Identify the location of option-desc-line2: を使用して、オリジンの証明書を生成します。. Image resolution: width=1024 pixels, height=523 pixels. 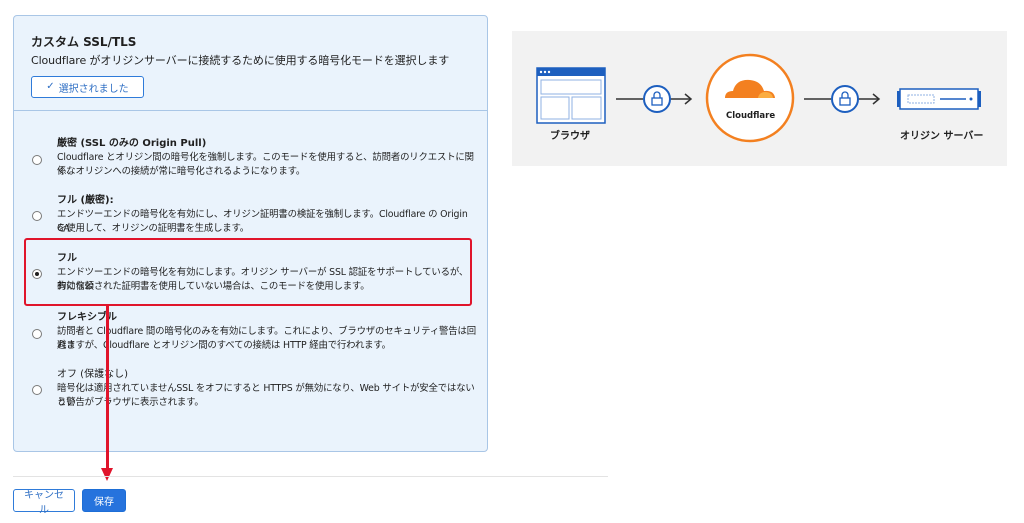
(153, 228).